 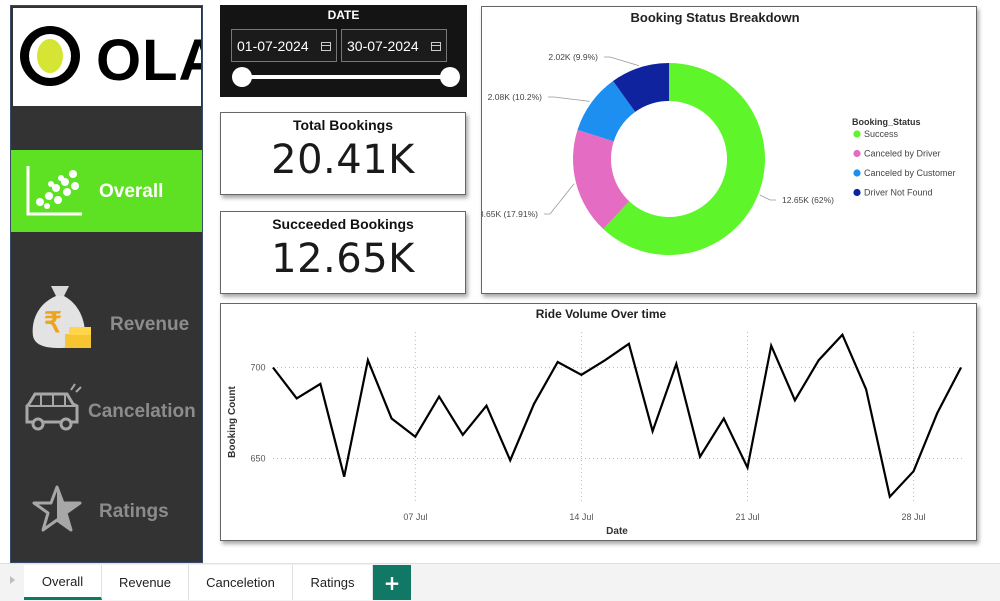 I want to click on succeeded-bookings-value: 12.65K, so click(x=343, y=259).